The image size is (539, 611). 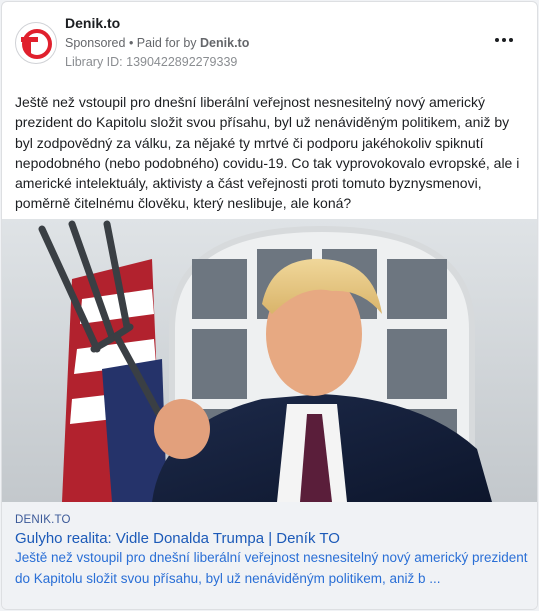 I want to click on more-options-button, so click(x=505, y=40).